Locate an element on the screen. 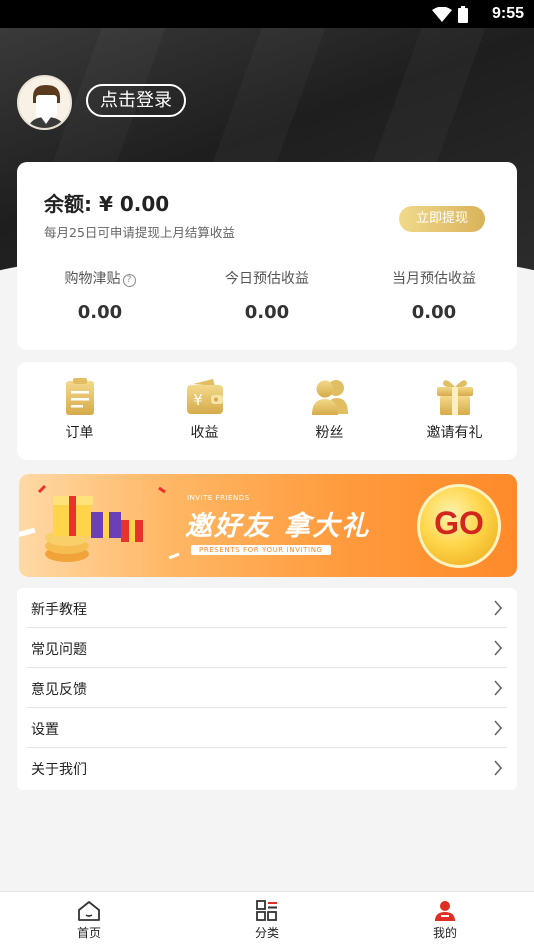  menu-item-orders: 订单 is located at coordinates (79, 411).